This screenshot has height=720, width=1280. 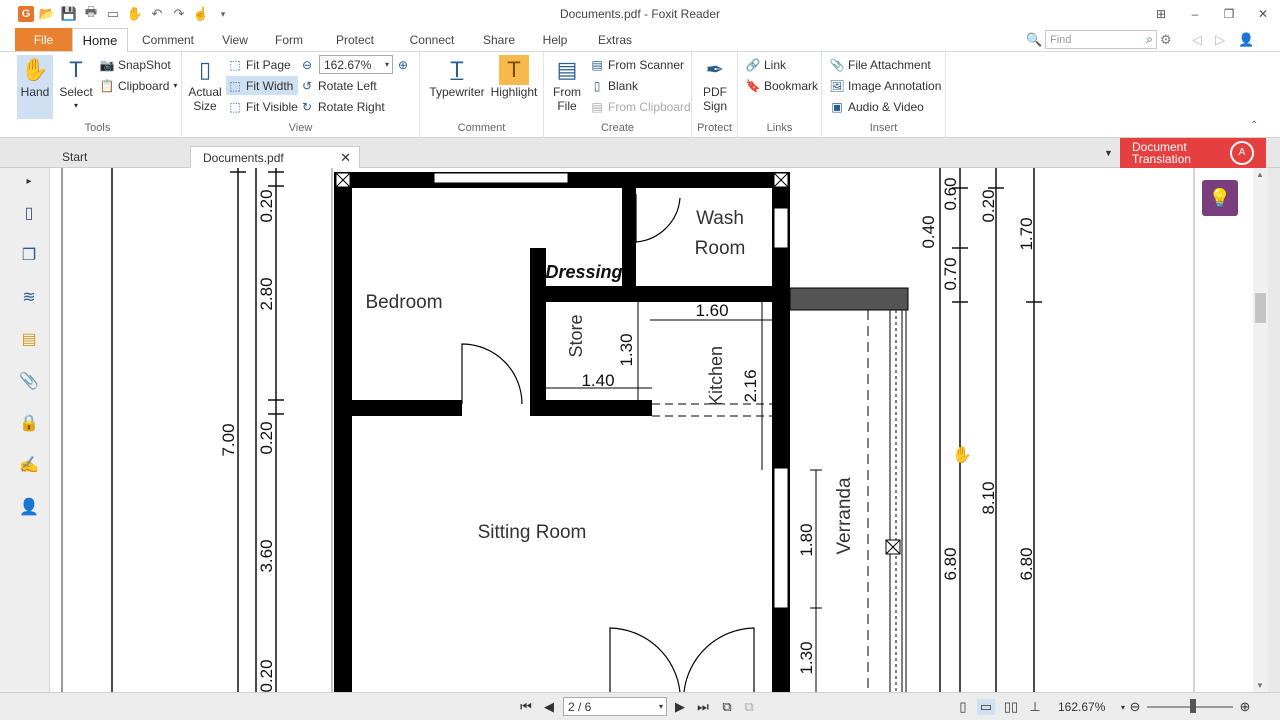 What do you see at coordinates (986, 707) in the screenshot?
I see `continuous-page-icon: ▭` at bounding box center [986, 707].